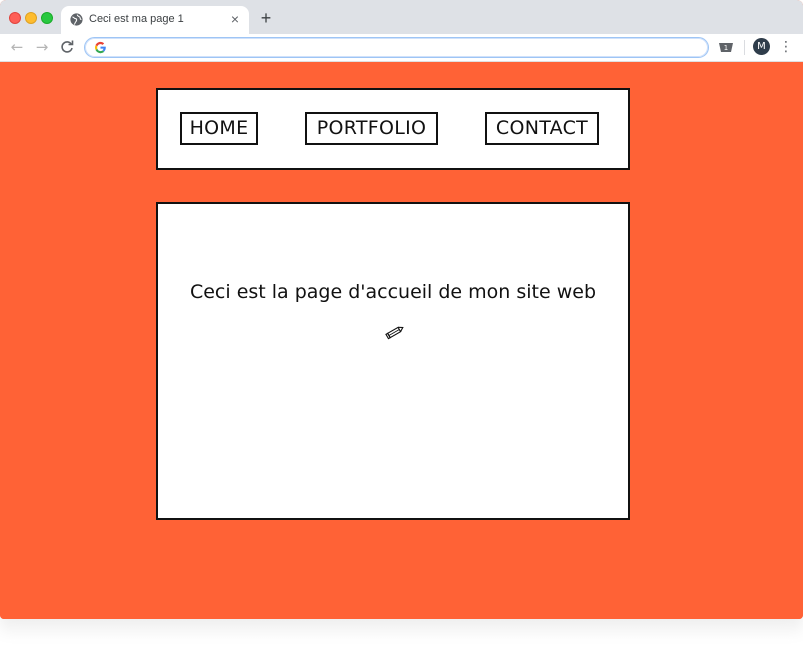 The image size is (803, 648). What do you see at coordinates (76, 19) in the screenshot?
I see `globe-icon` at bounding box center [76, 19].